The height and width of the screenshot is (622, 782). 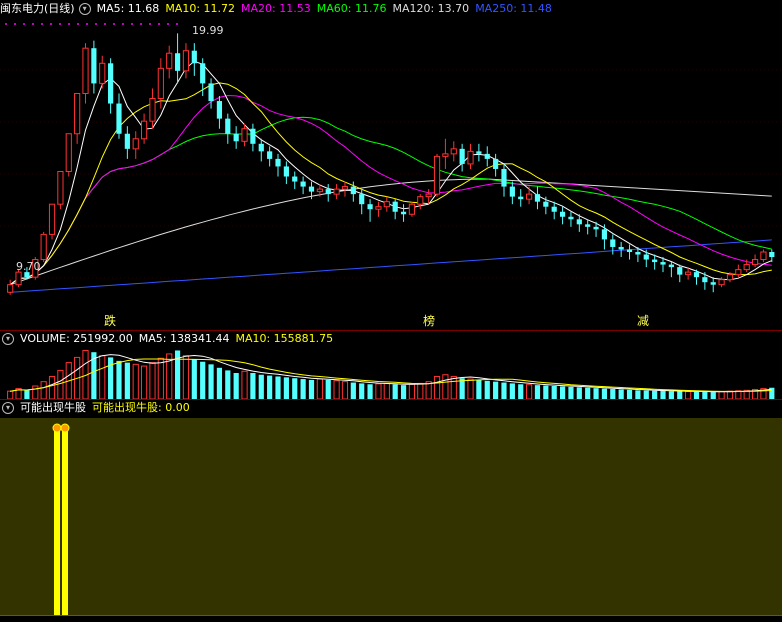 What do you see at coordinates (28, 266) in the screenshot?
I see `low-price-label: 9.70` at bounding box center [28, 266].